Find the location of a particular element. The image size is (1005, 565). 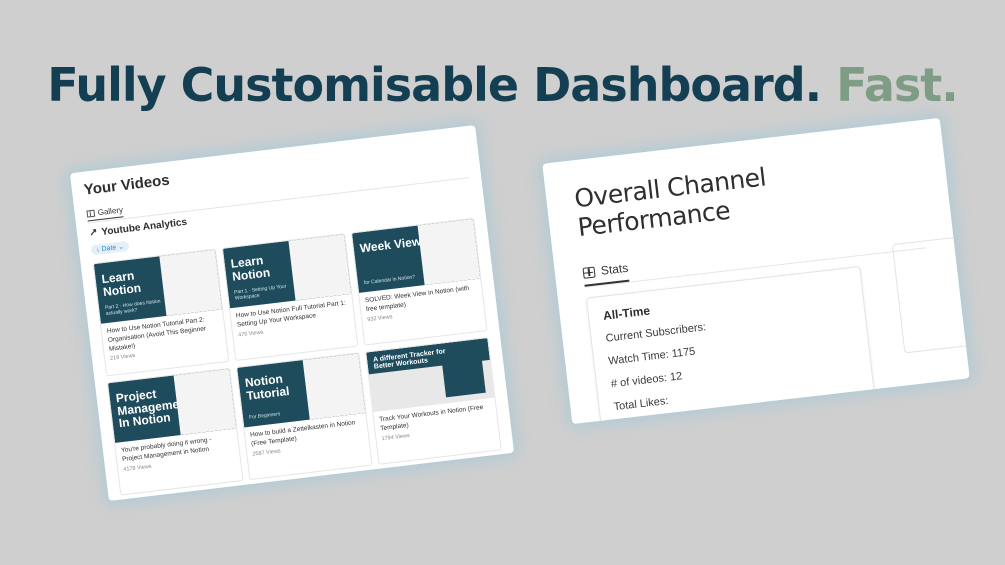

headline: Fully Customisable Dashboard. Fast. is located at coordinates (502, 85).